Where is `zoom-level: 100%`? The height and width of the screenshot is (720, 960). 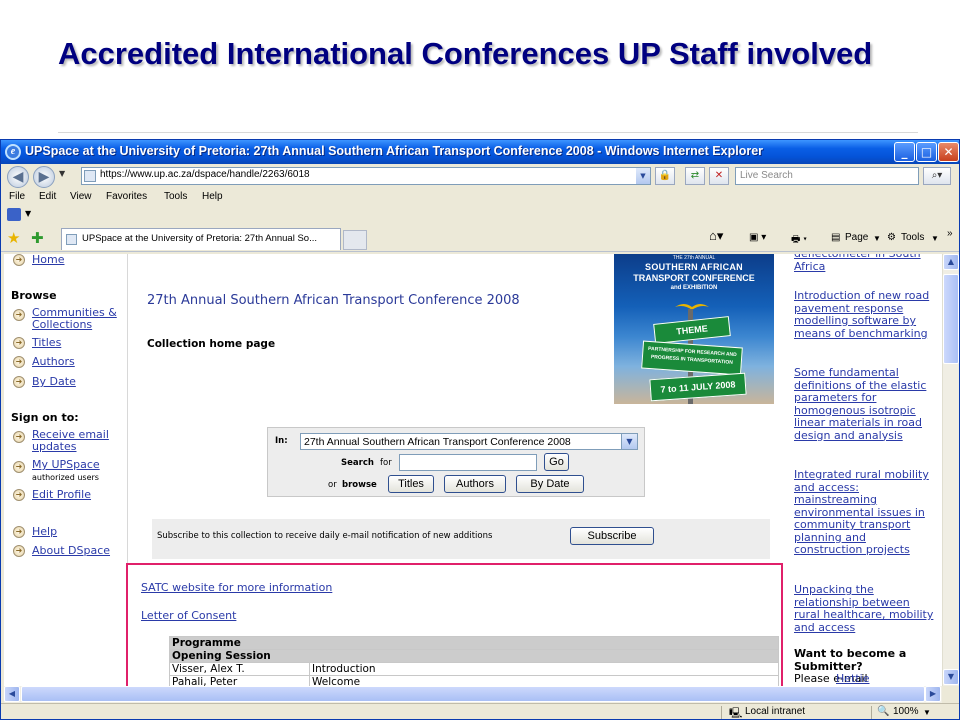 zoom-level: 100% is located at coordinates (906, 711).